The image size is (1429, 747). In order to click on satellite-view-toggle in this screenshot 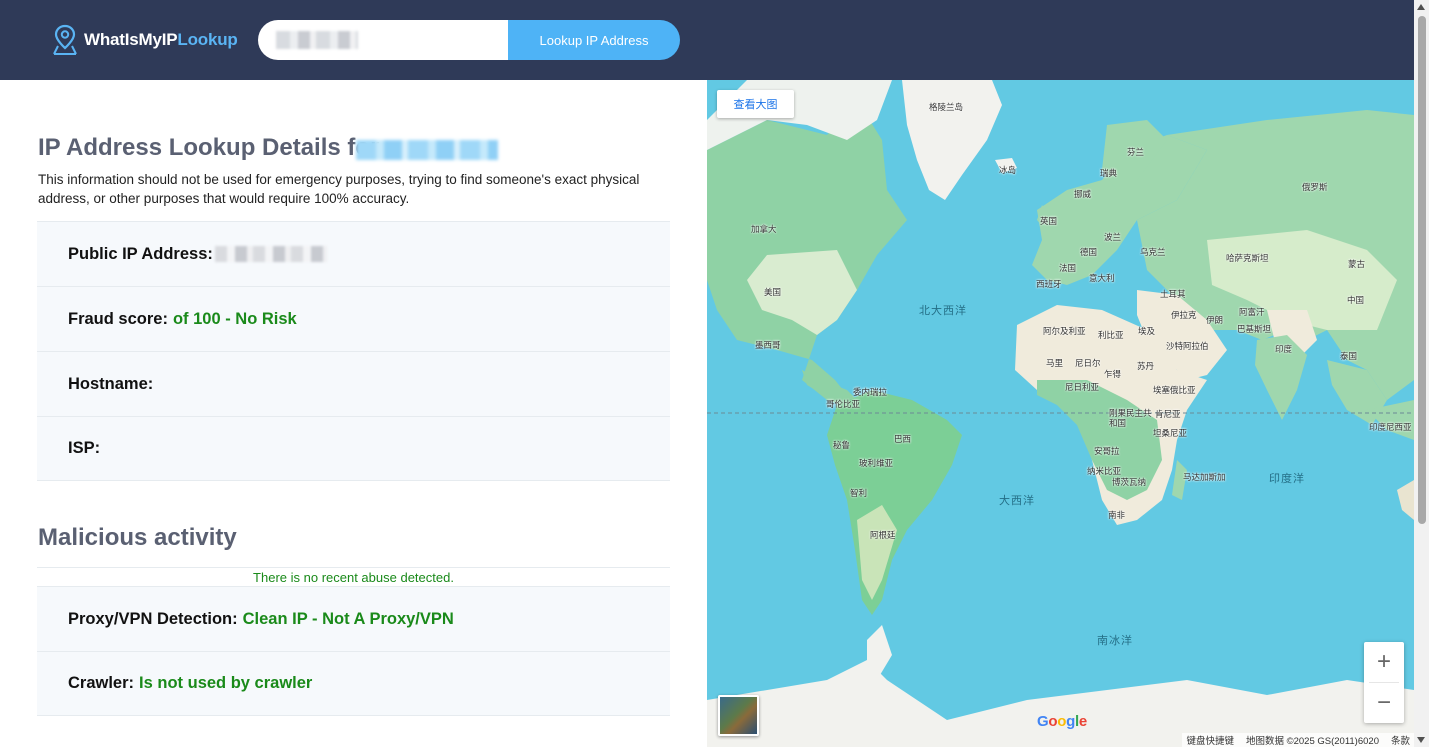, I will do `click(738, 715)`.